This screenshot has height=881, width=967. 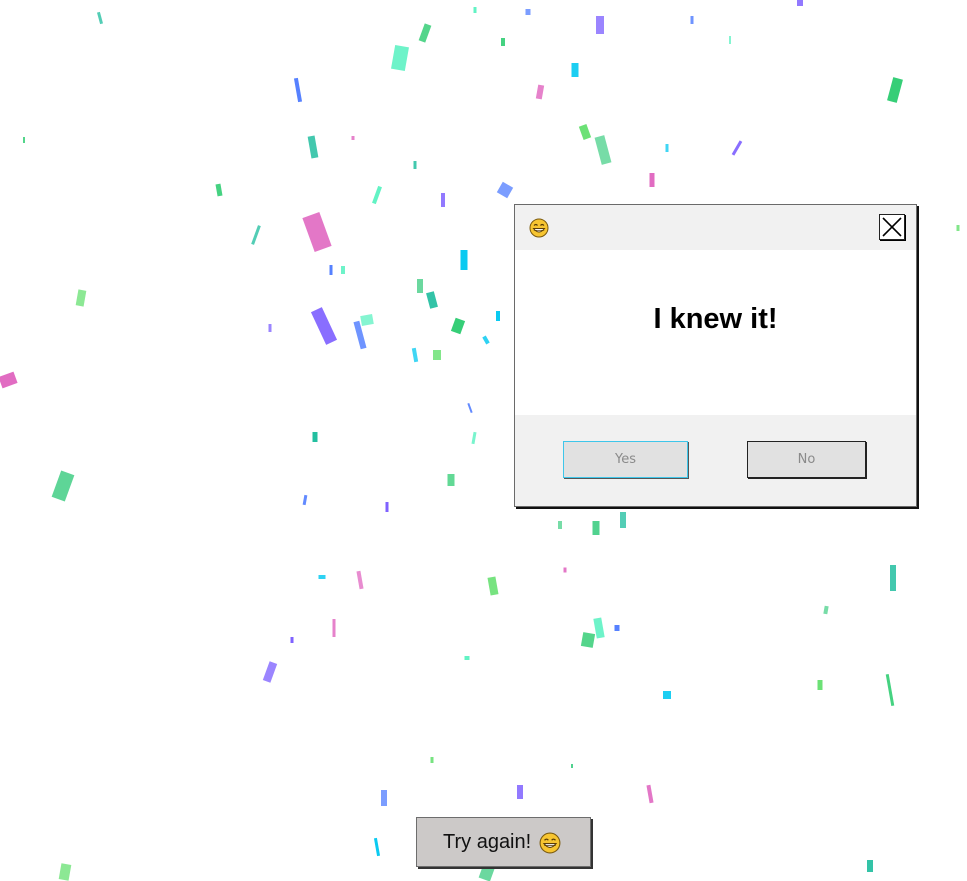 I want to click on close-icon, so click(x=892, y=227).